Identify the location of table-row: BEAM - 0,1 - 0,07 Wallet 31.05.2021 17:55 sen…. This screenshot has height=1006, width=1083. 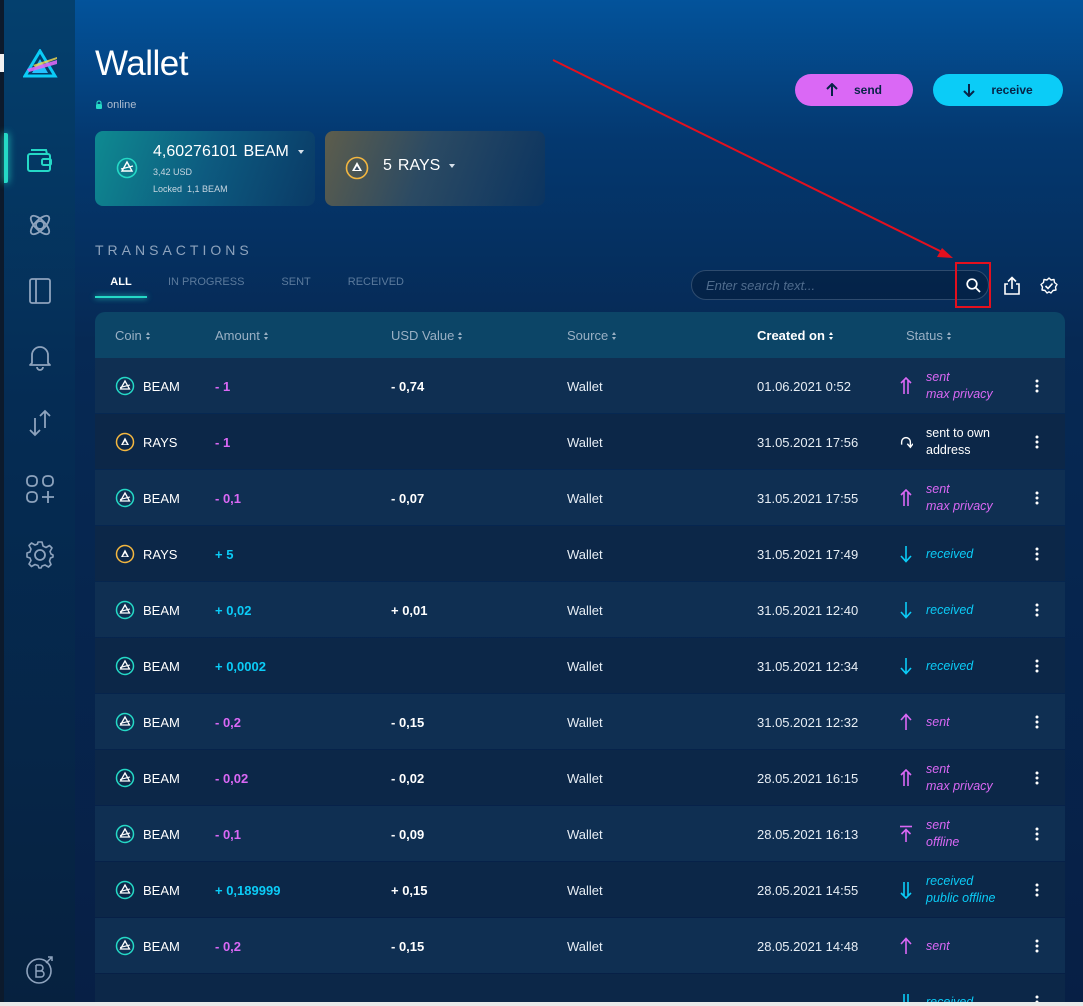
(580, 497).